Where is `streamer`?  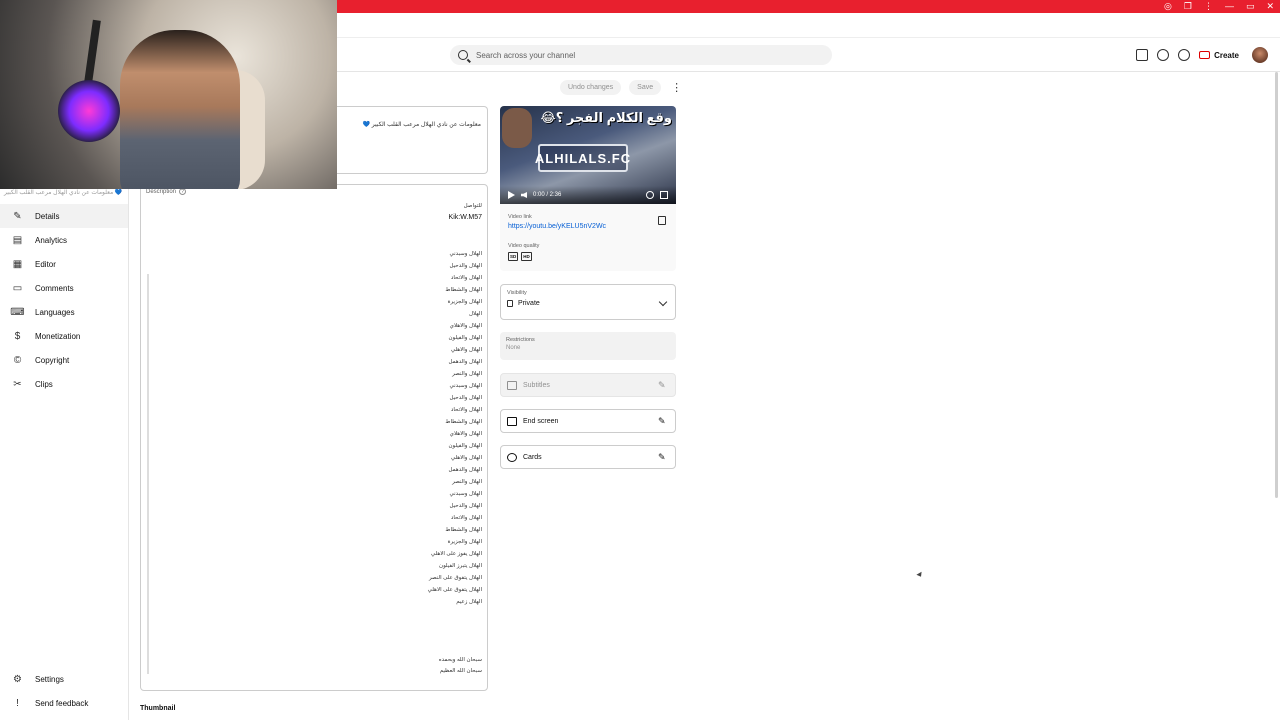 streamer is located at coordinates (180, 109).